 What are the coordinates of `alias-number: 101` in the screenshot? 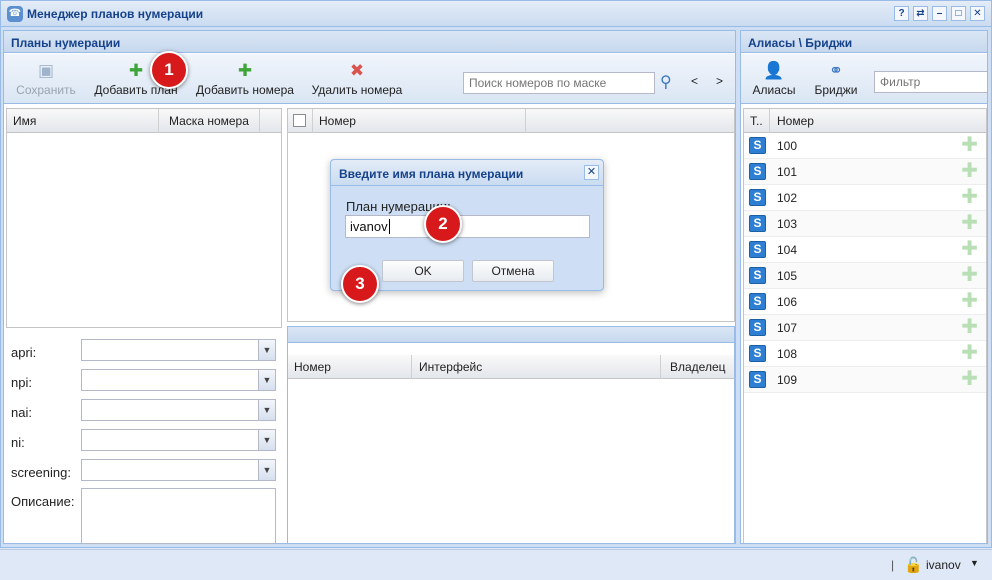 It's located at (787, 172).